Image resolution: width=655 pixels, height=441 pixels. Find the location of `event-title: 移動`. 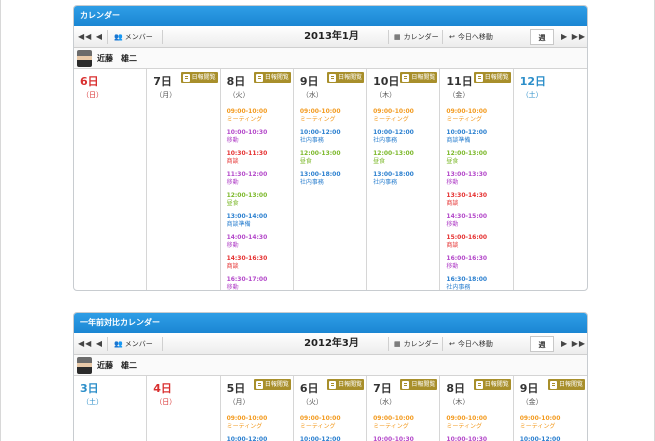

event-title: 移動 is located at coordinates (232, 140).